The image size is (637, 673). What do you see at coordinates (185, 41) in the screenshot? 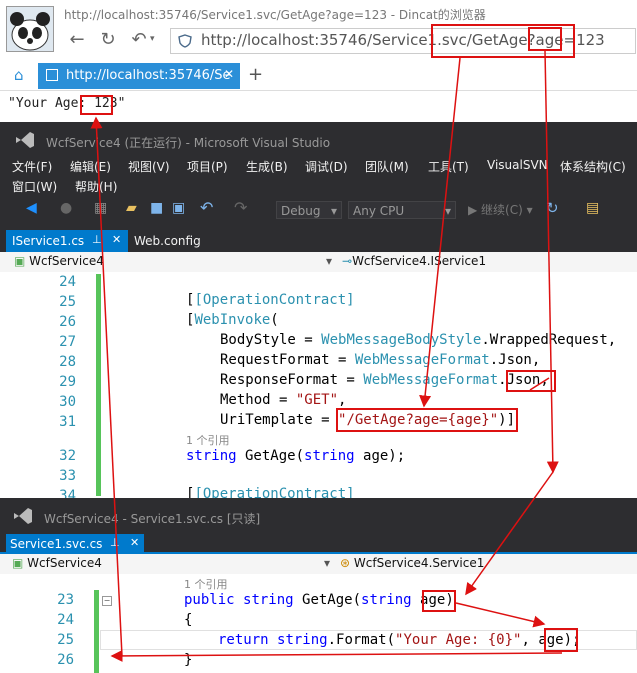
I see `shield-icon` at bounding box center [185, 41].